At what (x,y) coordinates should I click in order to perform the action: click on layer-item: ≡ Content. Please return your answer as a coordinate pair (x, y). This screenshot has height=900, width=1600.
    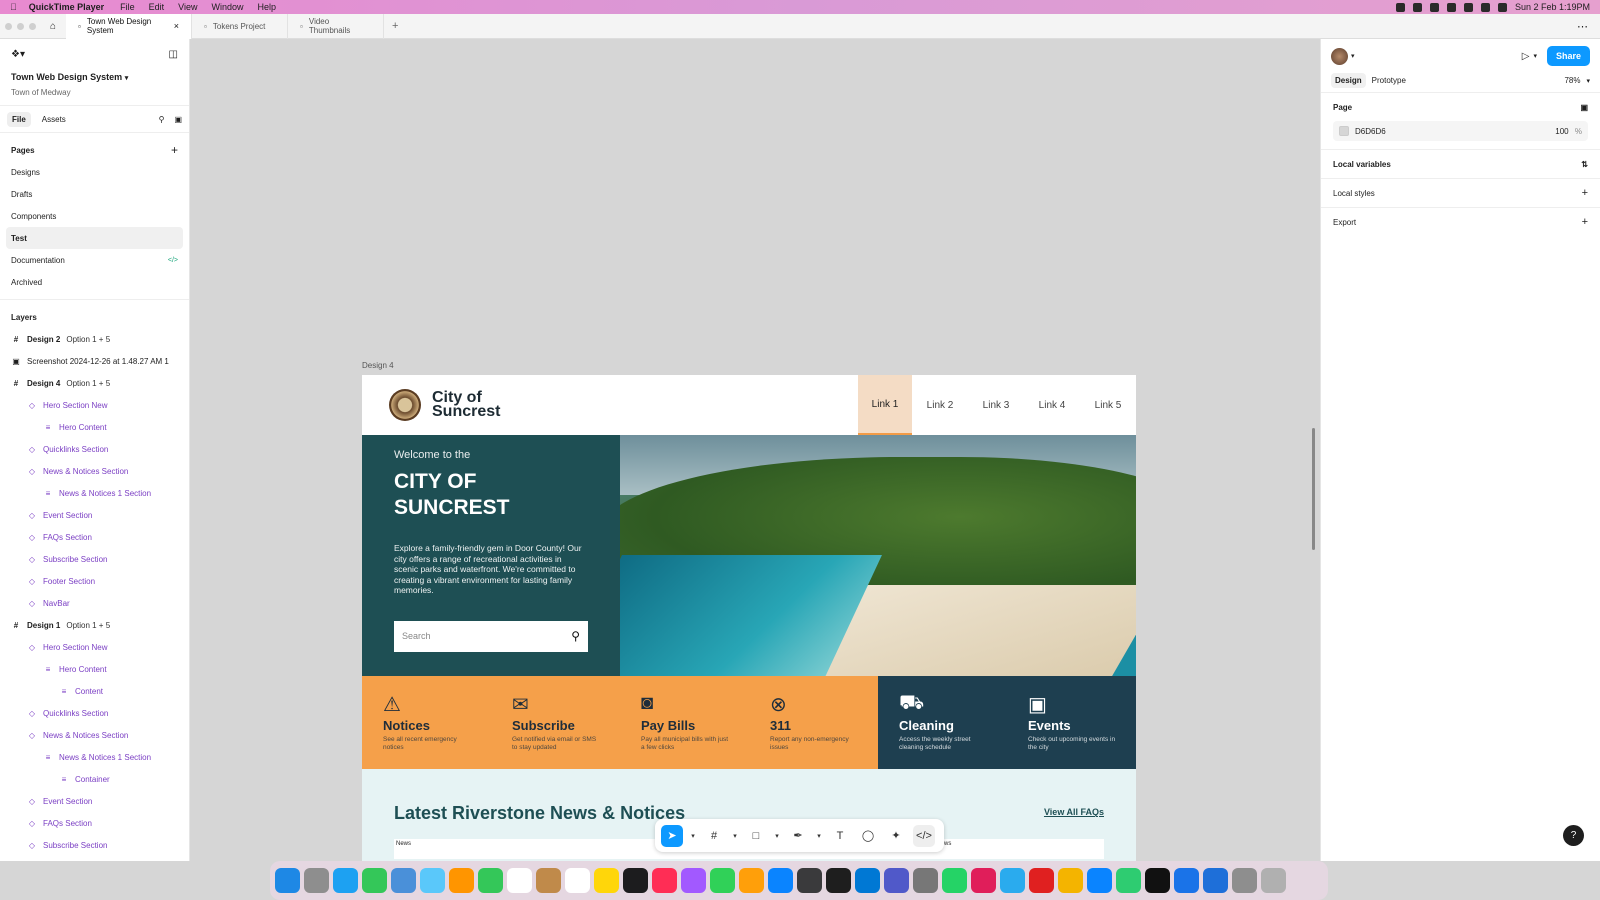
    Looking at the image, I should click on (94, 691).